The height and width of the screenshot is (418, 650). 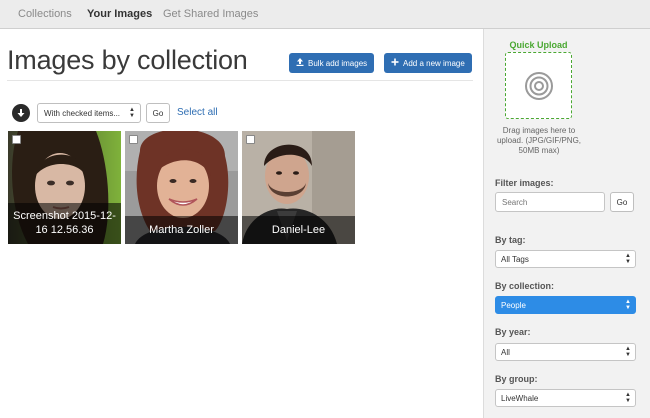 I want to click on bulk-action-select: With checked items... ▲ ▼, so click(x=89, y=113).